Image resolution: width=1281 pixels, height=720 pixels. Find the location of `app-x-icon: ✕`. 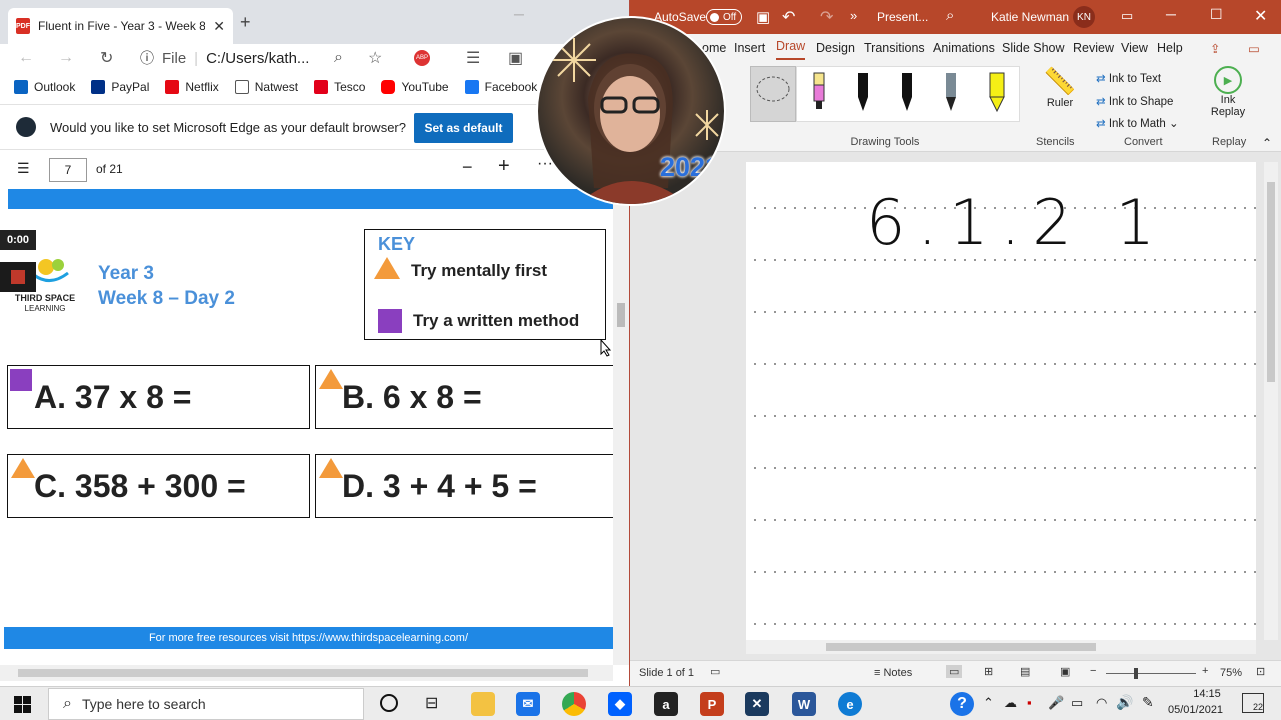

app-x-icon: ✕ is located at coordinates (757, 704).